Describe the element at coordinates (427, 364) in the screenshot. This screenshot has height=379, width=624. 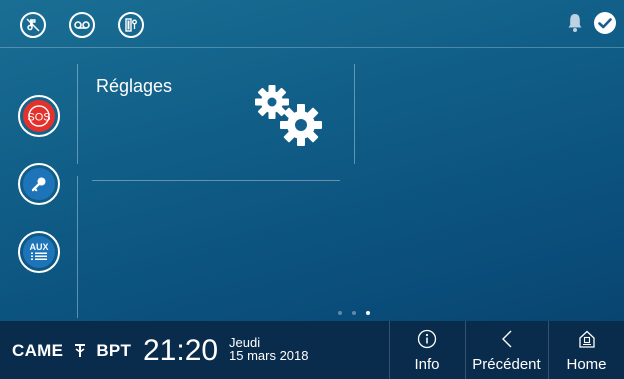
I see `info-label: Info` at that location.